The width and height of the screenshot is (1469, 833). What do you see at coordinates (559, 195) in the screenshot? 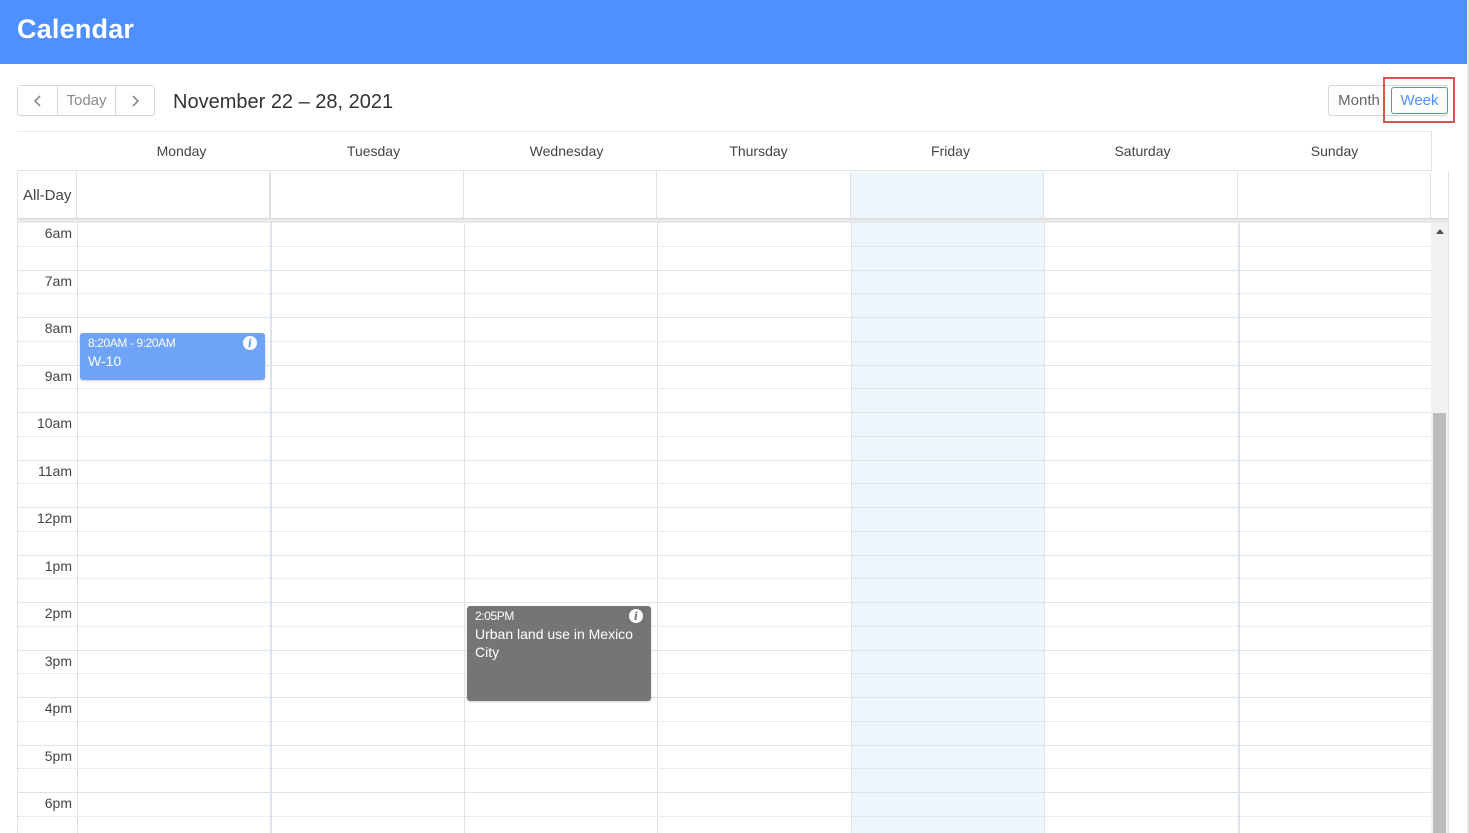
I see `all-day-cell-wednesday` at bounding box center [559, 195].